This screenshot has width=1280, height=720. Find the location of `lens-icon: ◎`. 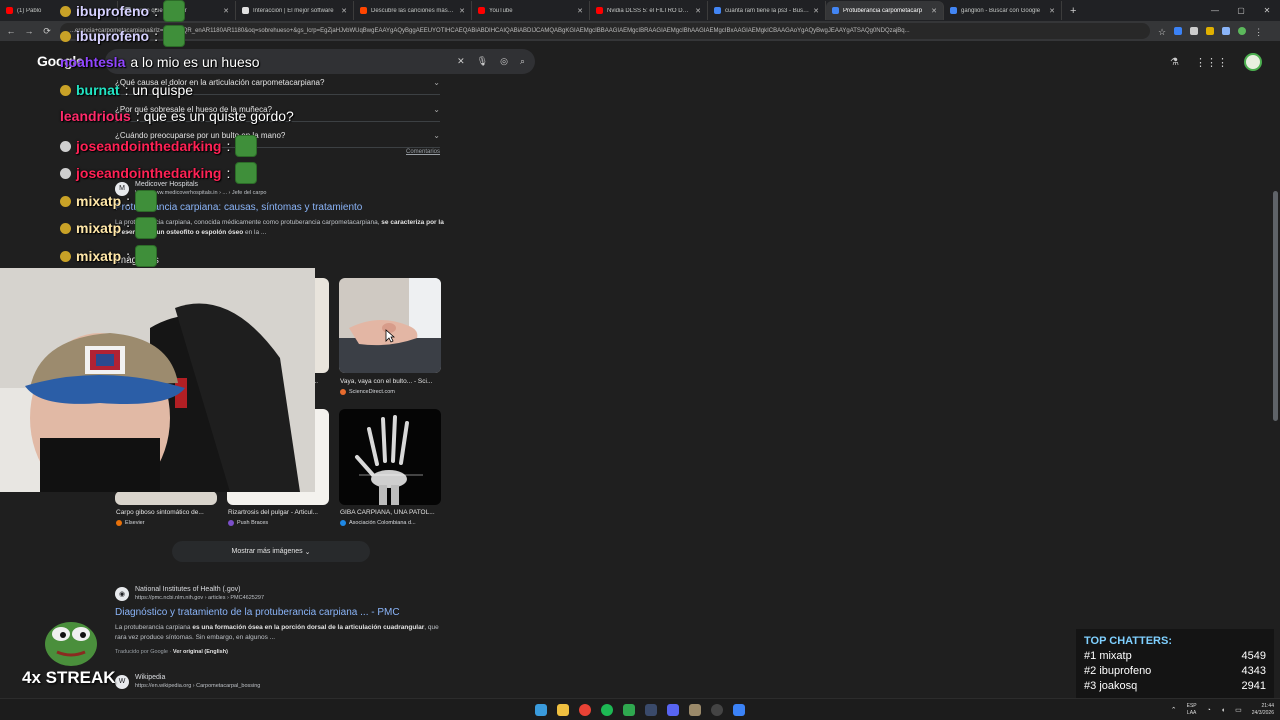

lens-icon: ◎ is located at coordinates (504, 61).